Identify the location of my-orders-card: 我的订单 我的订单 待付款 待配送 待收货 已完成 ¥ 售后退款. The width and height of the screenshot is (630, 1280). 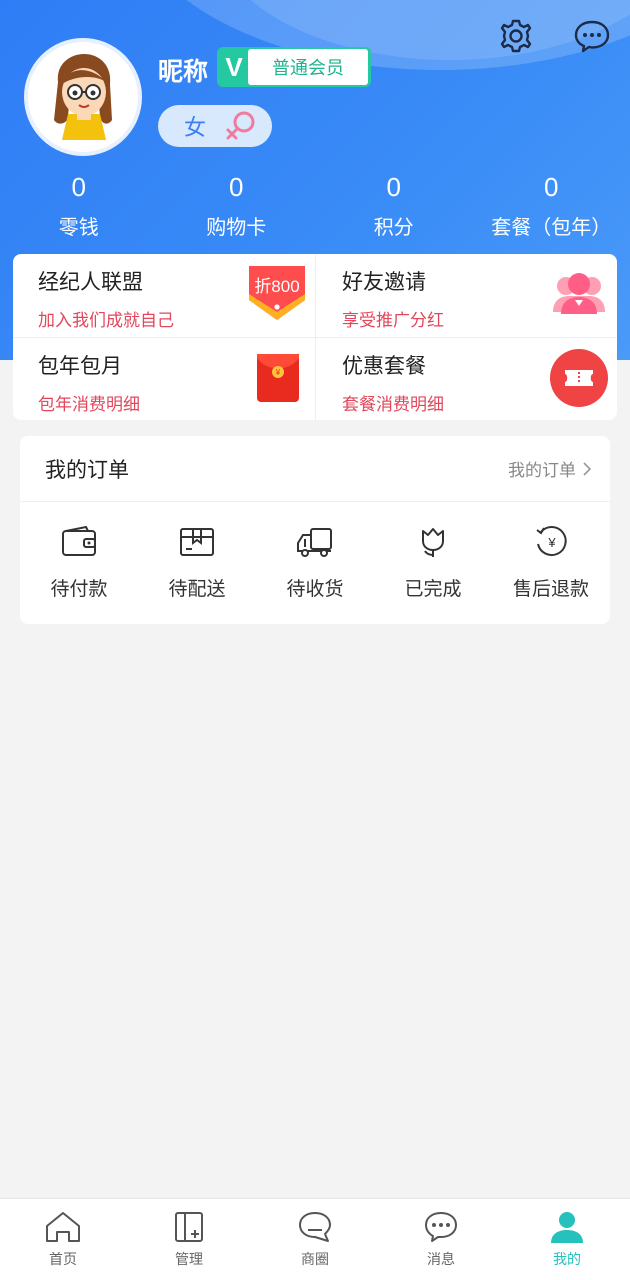
(315, 530).